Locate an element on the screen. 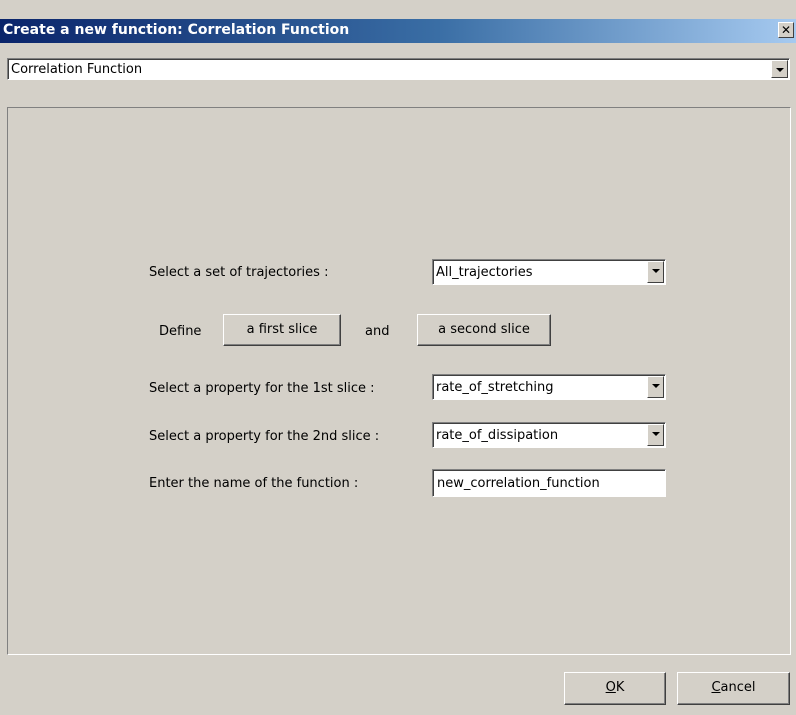 The height and width of the screenshot is (715, 796). property1-value: rate_of_stretching is located at coordinates (495, 387).